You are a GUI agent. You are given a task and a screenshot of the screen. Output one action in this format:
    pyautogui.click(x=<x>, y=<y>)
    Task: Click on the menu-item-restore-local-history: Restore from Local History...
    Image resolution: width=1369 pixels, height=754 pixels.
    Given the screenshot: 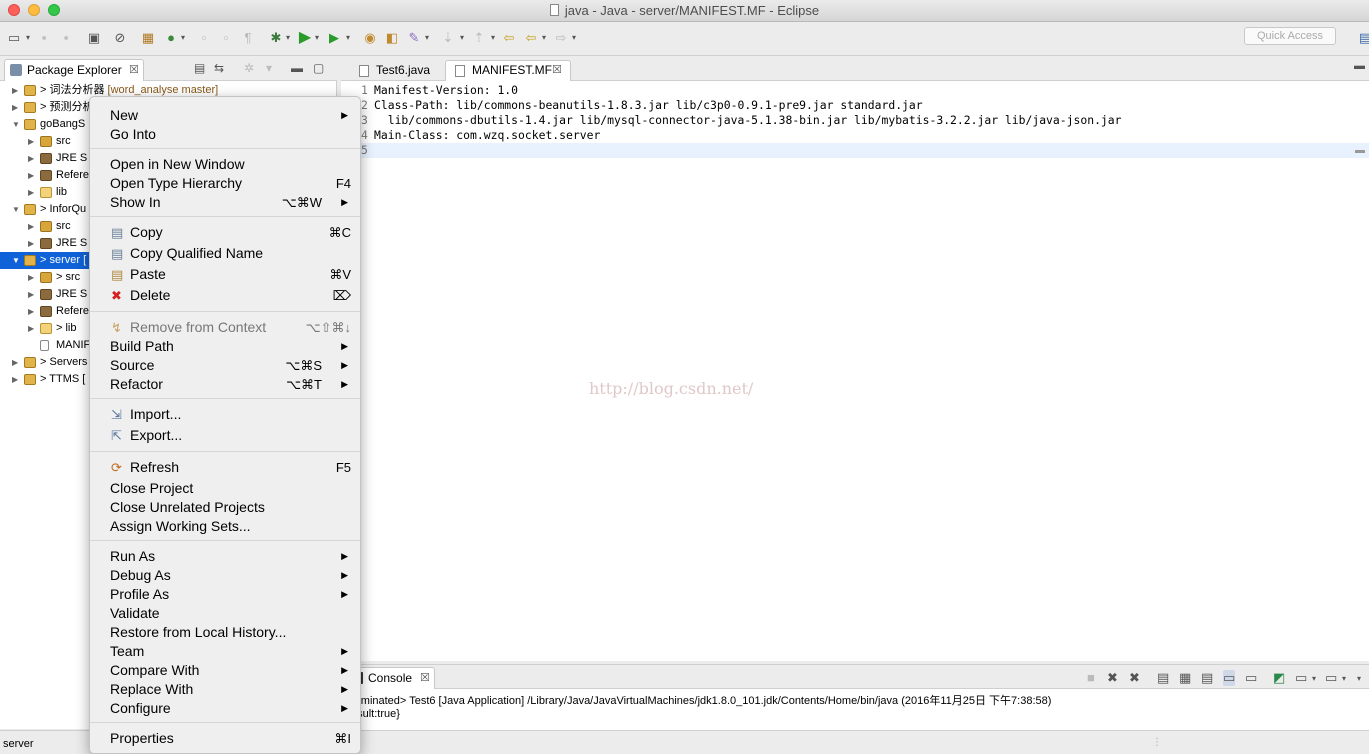 What is the action you would take?
    pyautogui.click(x=225, y=632)
    